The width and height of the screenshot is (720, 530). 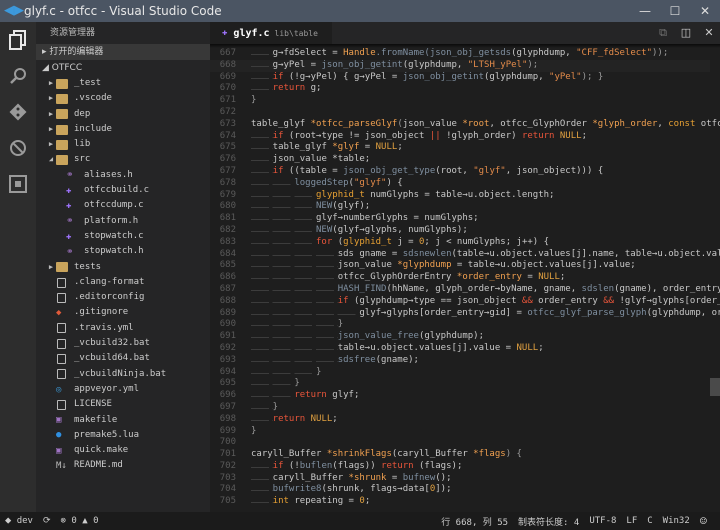 I want to click on file-tree-item: ✚ otfccdump.c, so click(x=123, y=205).